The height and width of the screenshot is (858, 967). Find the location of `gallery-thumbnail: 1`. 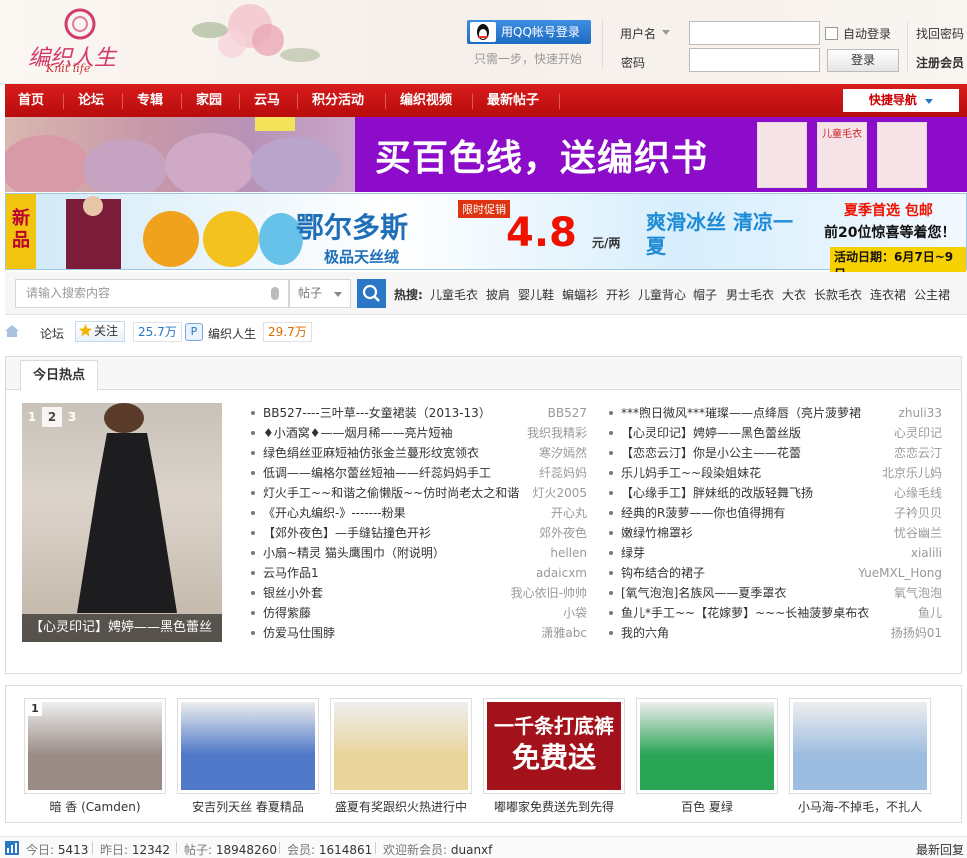

gallery-thumbnail: 1 is located at coordinates (95, 746).